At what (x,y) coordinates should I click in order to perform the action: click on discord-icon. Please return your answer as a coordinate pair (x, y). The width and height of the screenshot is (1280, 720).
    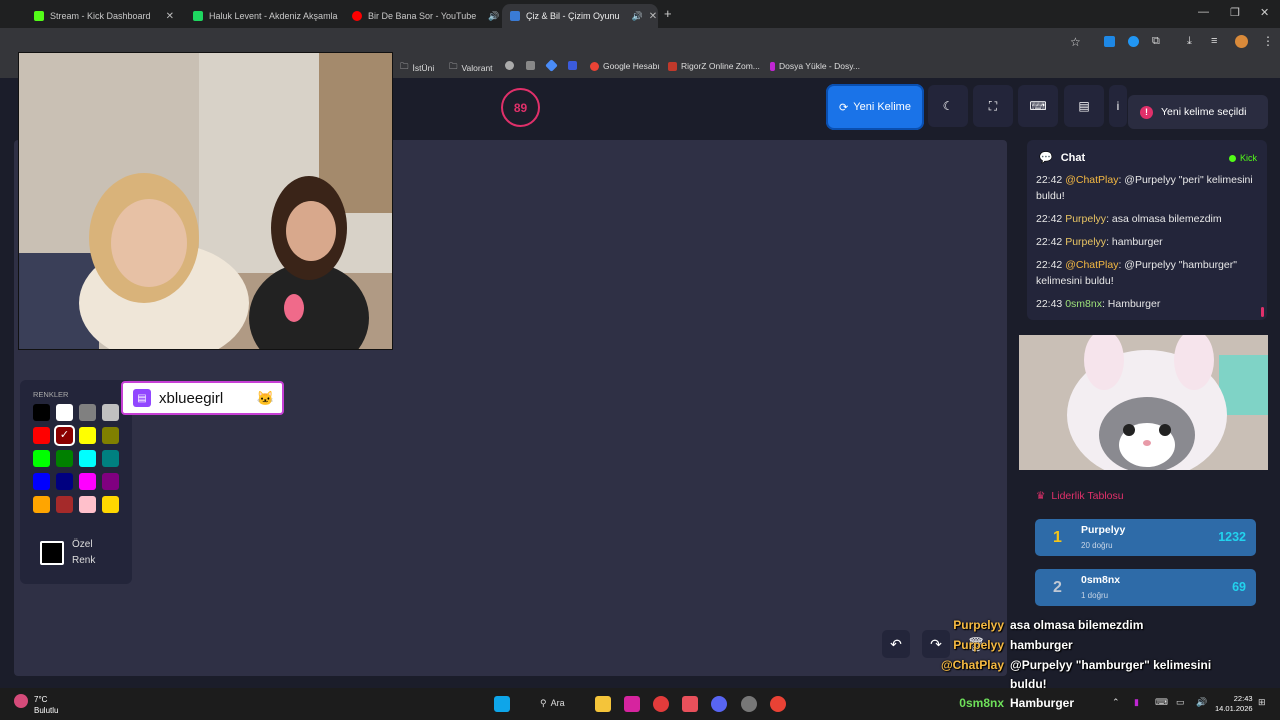
    Looking at the image, I should click on (719, 704).